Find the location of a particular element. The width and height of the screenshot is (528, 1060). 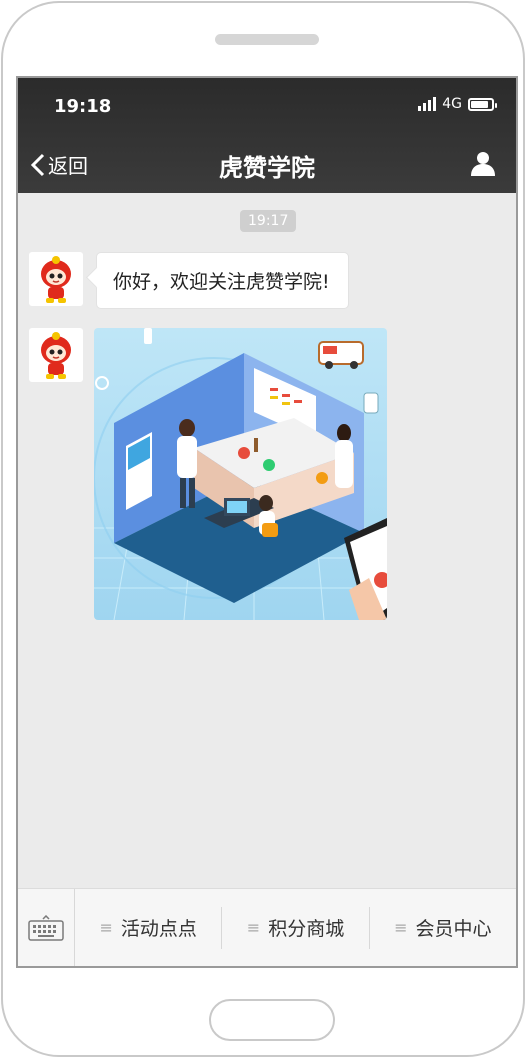

message-bubble: 你好，欢迎关注虎赞学院! is located at coordinates (222, 280).